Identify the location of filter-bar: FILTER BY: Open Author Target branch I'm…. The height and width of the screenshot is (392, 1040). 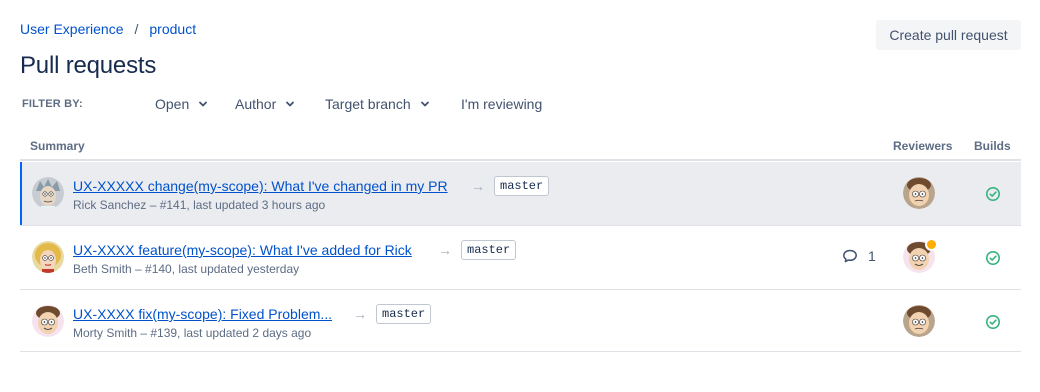
(322, 105).